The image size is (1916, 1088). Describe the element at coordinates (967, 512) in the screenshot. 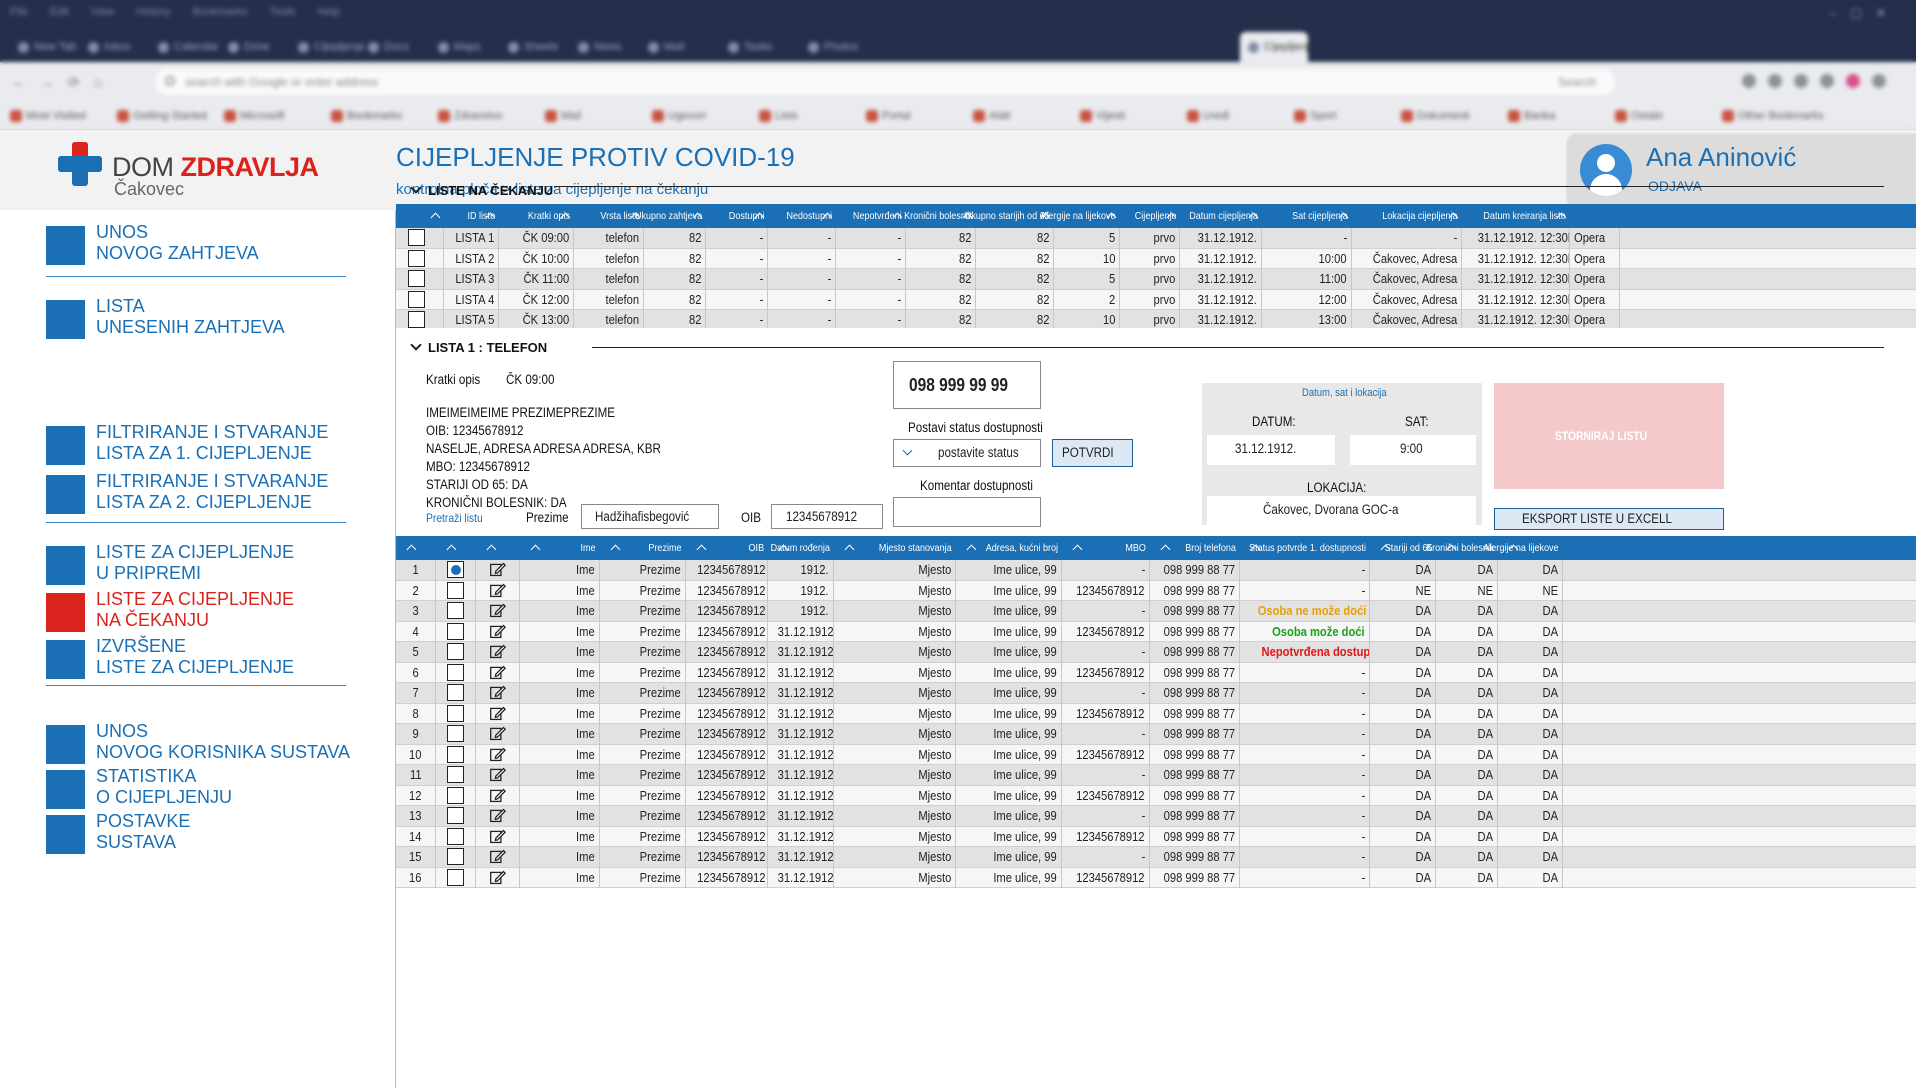

I see `comment-input` at that location.